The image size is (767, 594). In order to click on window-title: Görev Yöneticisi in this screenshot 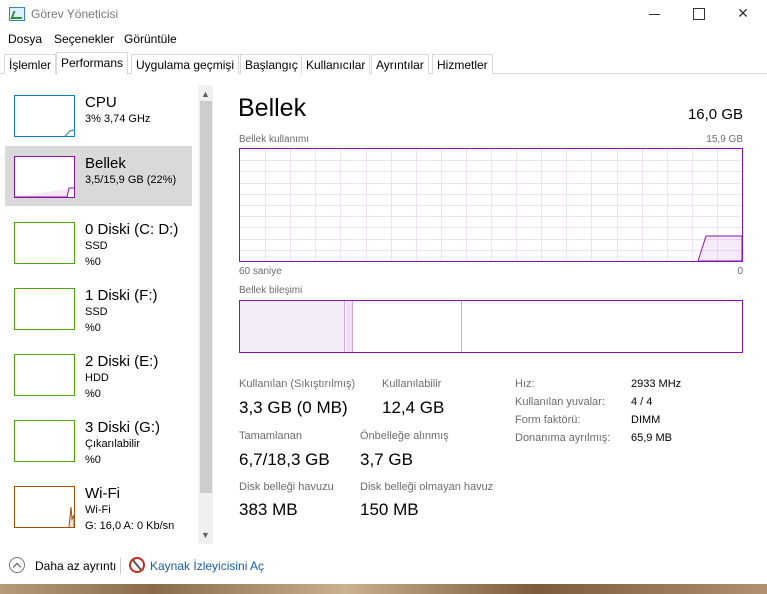, I will do `click(75, 14)`.